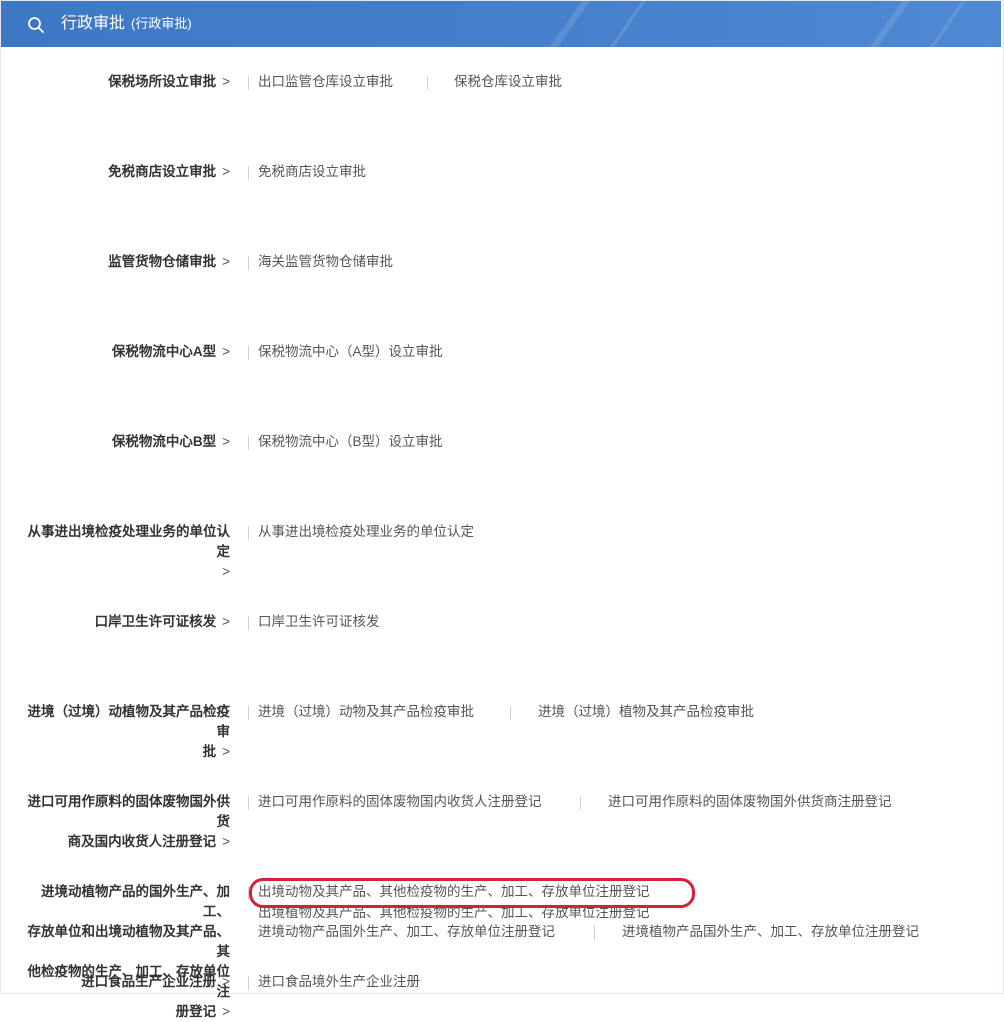 Image resolution: width=1004 pixels, height=1022 pixels. I want to click on category-label: 监管货物仓储审批, so click(162, 261).